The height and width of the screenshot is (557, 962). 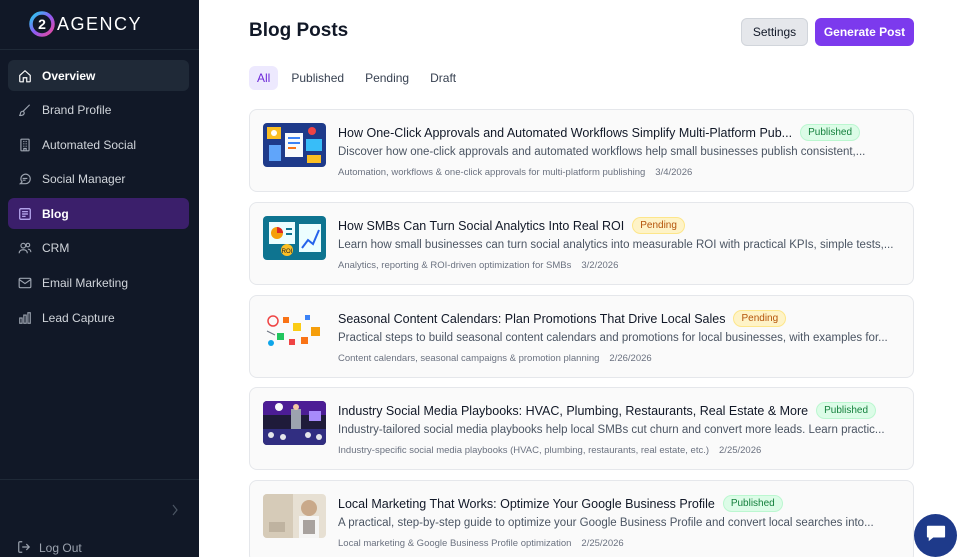 I want to click on sidebar-item-label: Social Manager, so click(x=84, y=179).